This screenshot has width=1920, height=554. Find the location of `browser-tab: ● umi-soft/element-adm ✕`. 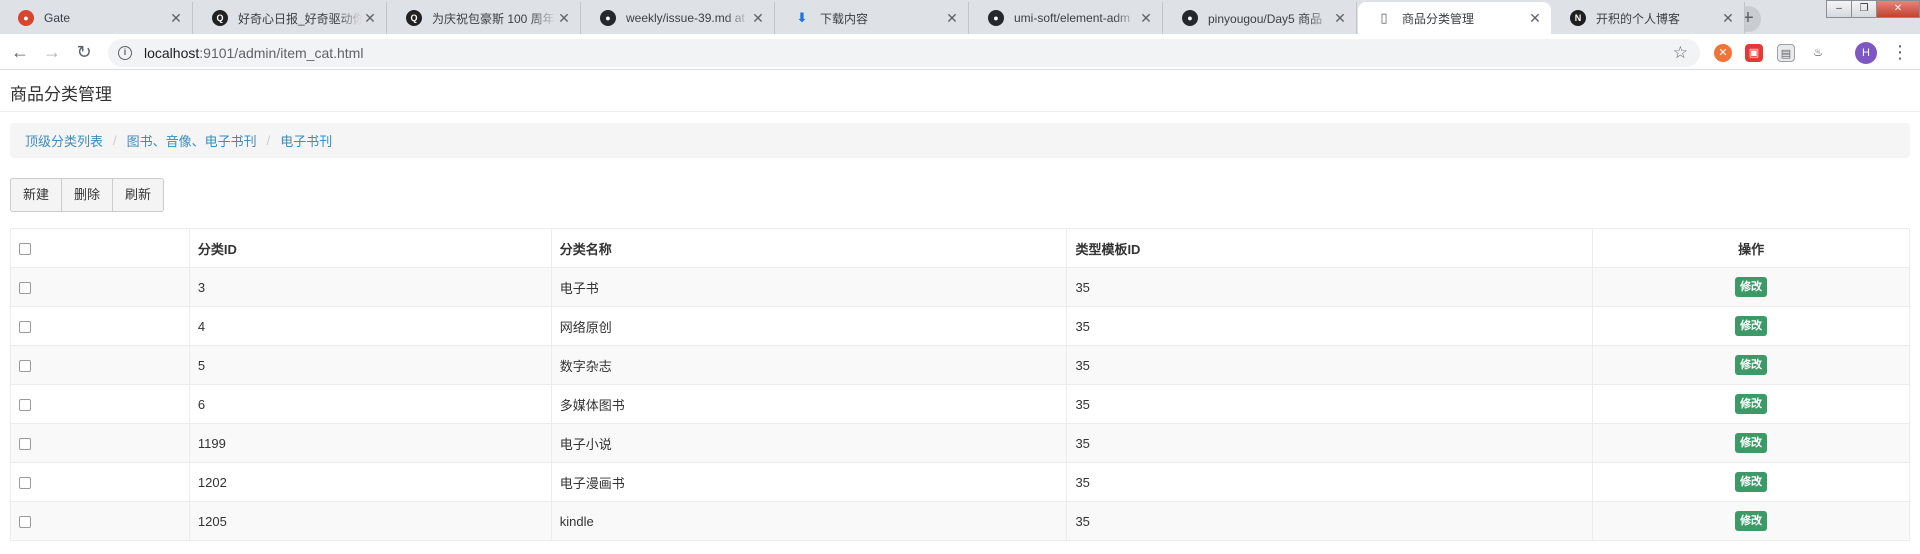

browser-tab: ● umi-soft/element-adm ✕ is located at coordinates (1066, 18).